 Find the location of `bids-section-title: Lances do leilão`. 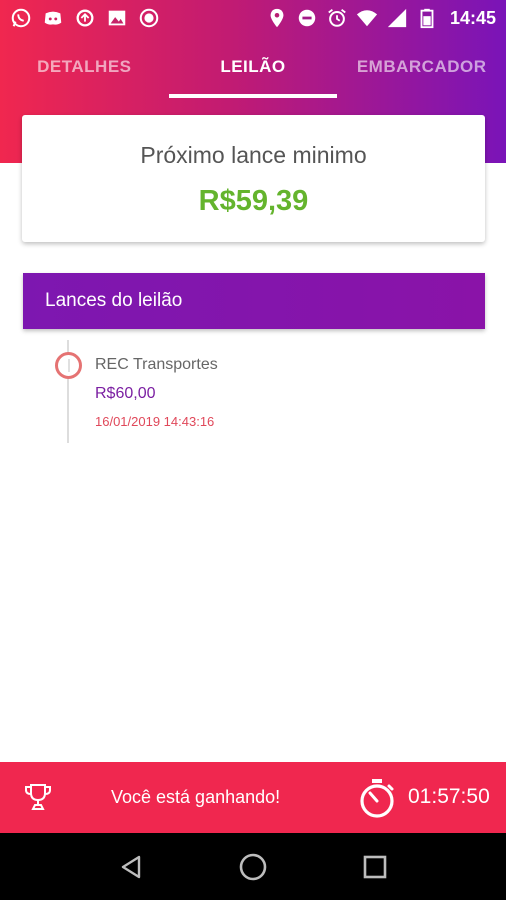

bids-section-title: Lances do leilão is located at coordinates (114, 300).